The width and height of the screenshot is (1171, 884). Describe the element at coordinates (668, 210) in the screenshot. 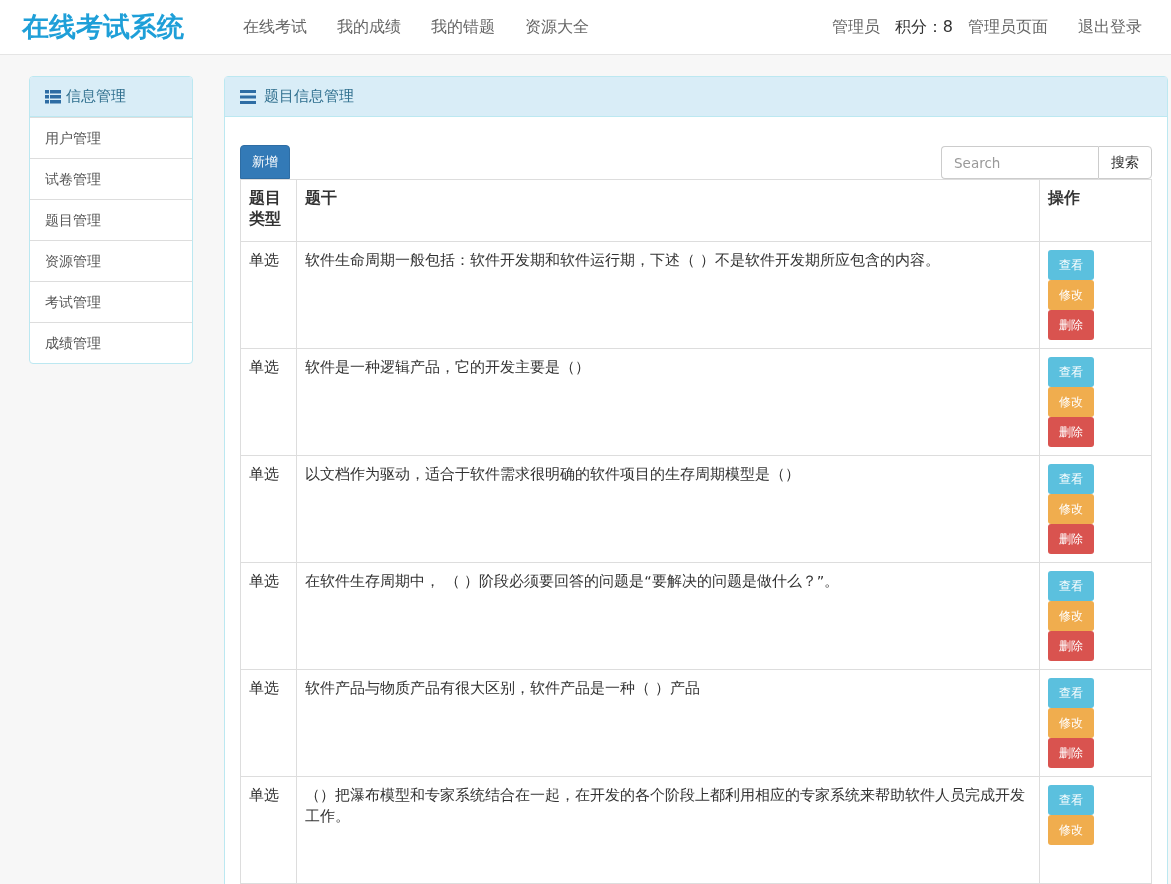

I see `column-header: 题干` at that location.